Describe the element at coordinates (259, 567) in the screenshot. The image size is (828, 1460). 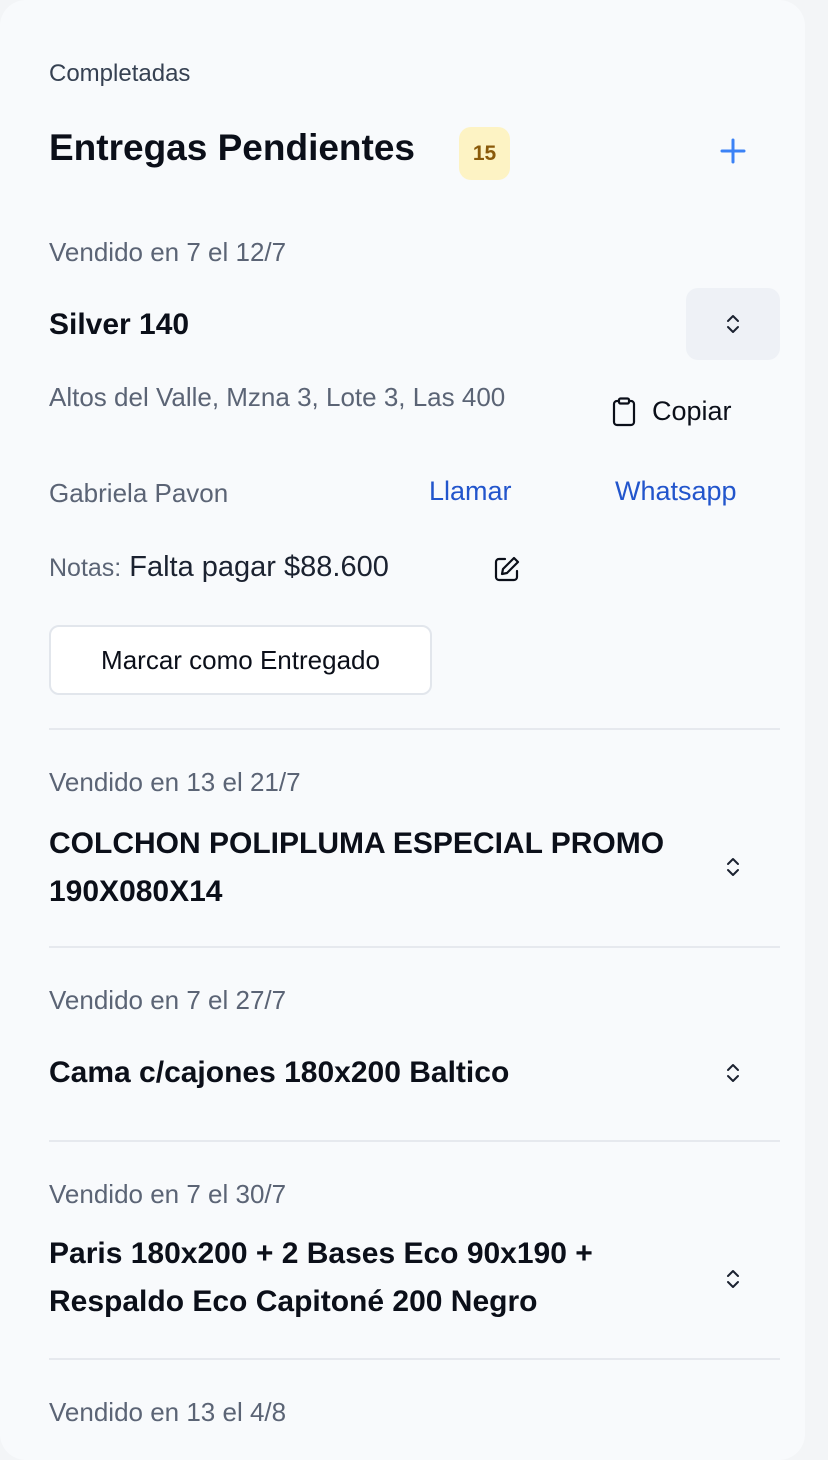
I see `notes-value: Falta pagar $88.600` at that location.